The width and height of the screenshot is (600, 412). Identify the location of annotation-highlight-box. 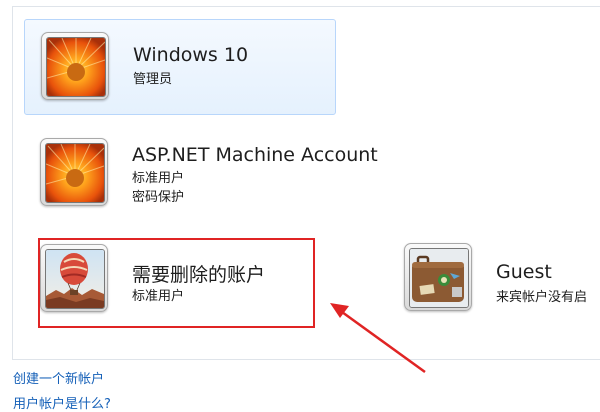
(176, 283).